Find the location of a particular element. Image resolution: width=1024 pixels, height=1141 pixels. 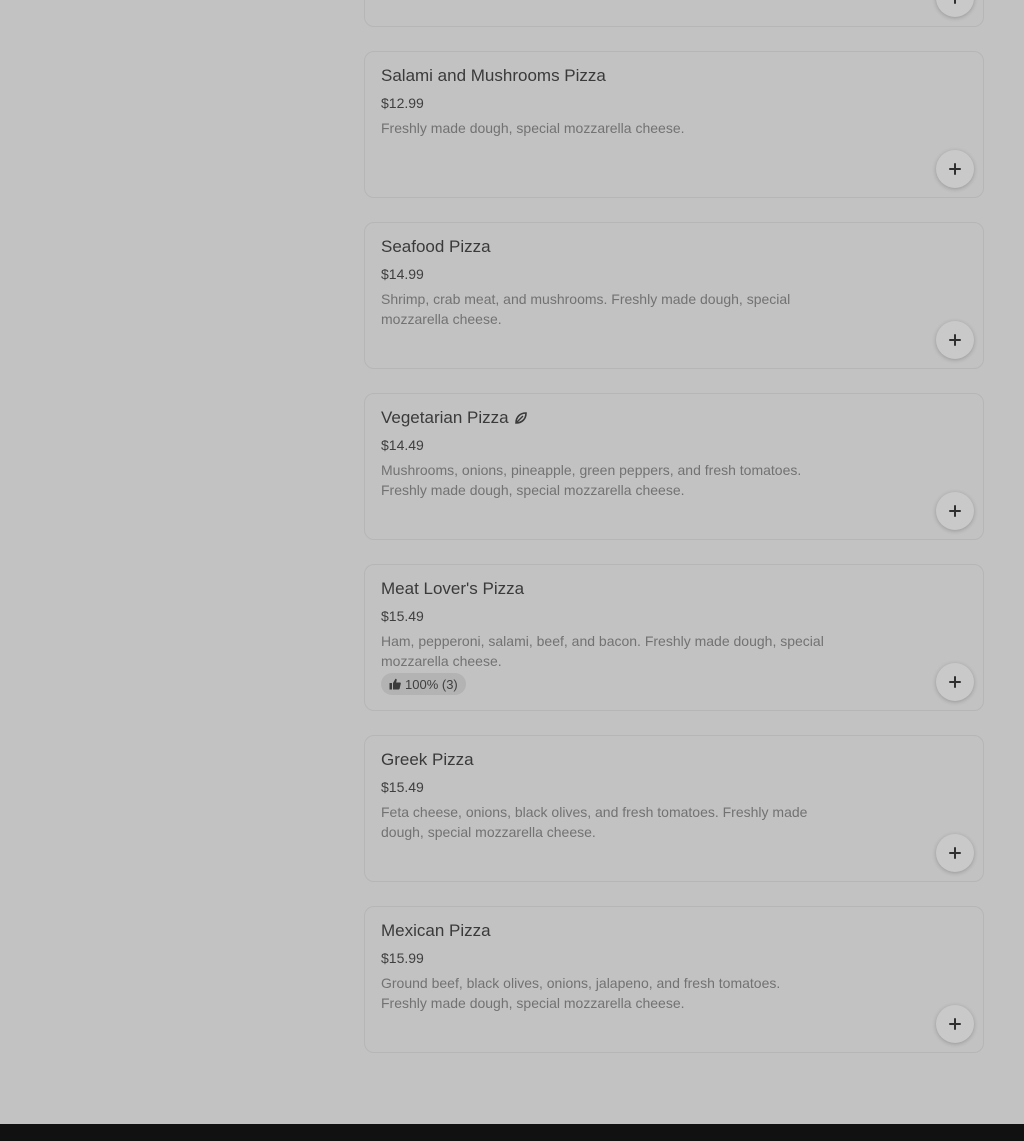

menu-item-title: Seafood Pizza is located at coordinates (436, 247).